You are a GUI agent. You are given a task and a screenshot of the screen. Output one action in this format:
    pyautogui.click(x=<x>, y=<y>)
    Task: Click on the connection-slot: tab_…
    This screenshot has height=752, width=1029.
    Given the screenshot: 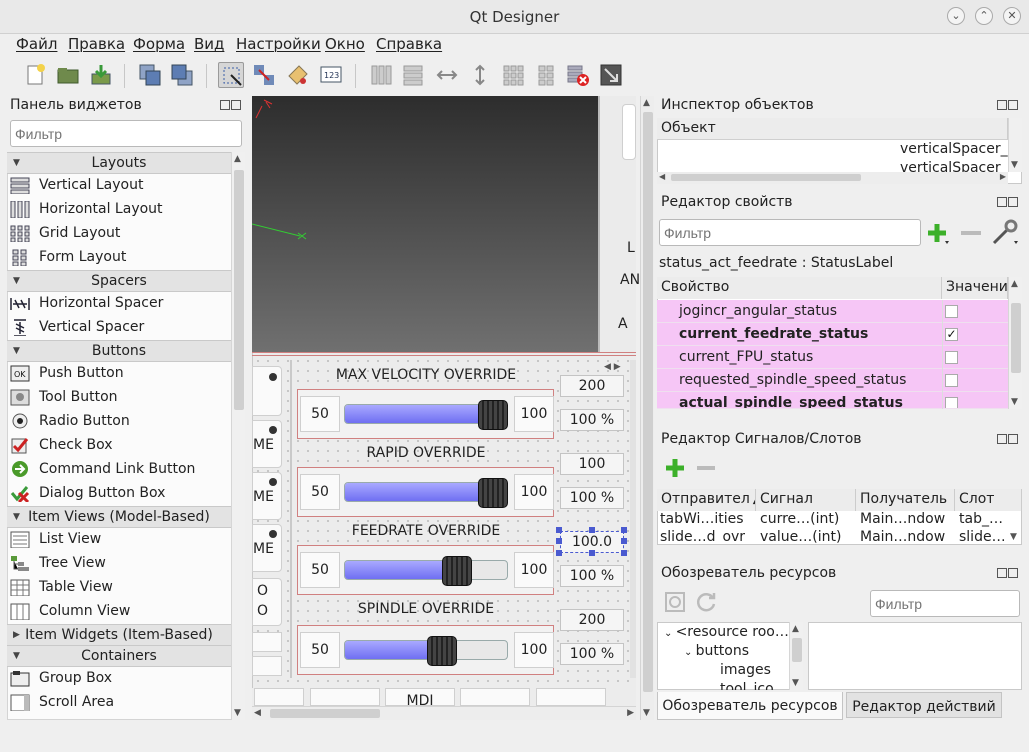 What is the action you would take?
    pyautogui.click(x=981, y=519)
    